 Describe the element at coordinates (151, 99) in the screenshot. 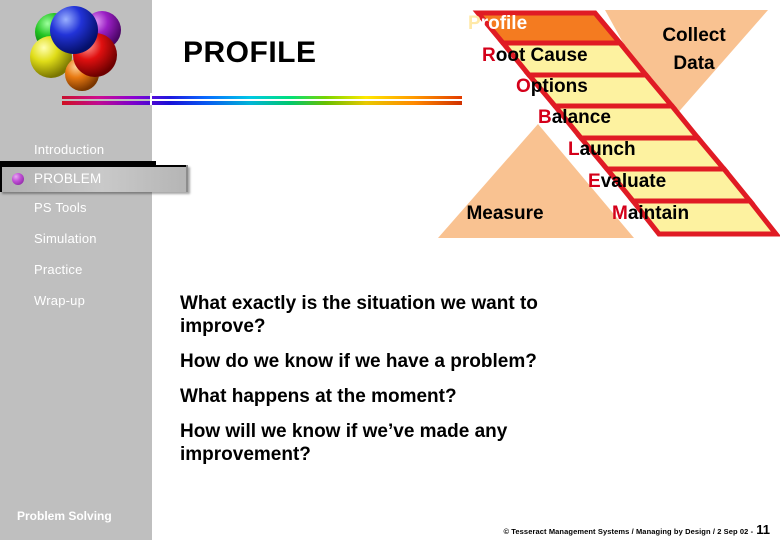

I see `divider-tick-marker` at that location.